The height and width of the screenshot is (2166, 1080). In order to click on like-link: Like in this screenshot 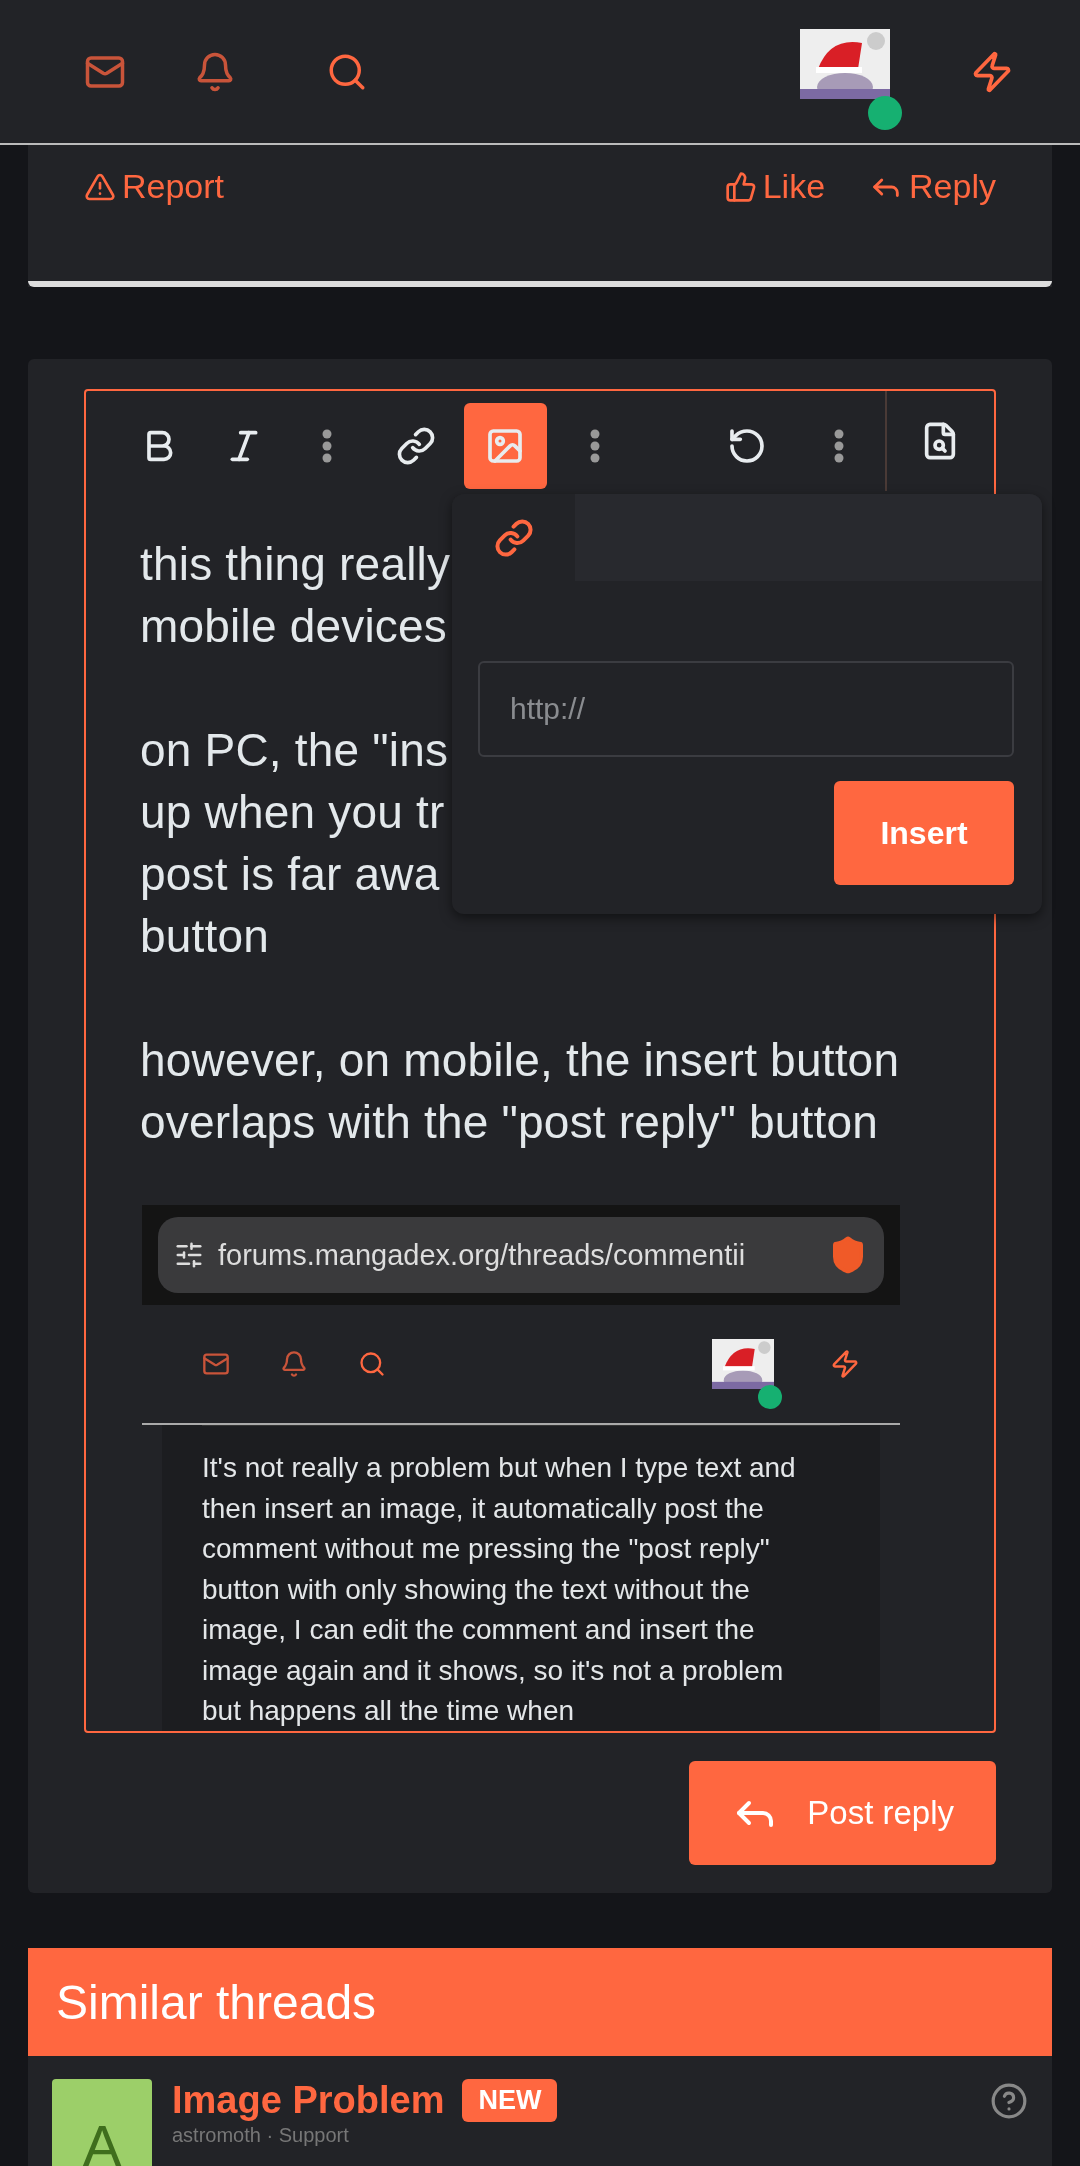, I will do `click(775, 186)`.